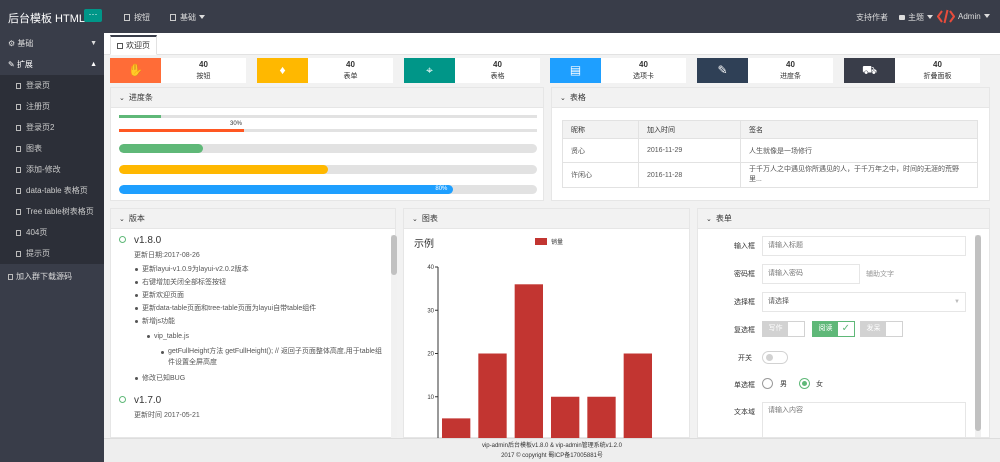  I want to click on panel-header: ⌄ 表格, so click(770, 98).